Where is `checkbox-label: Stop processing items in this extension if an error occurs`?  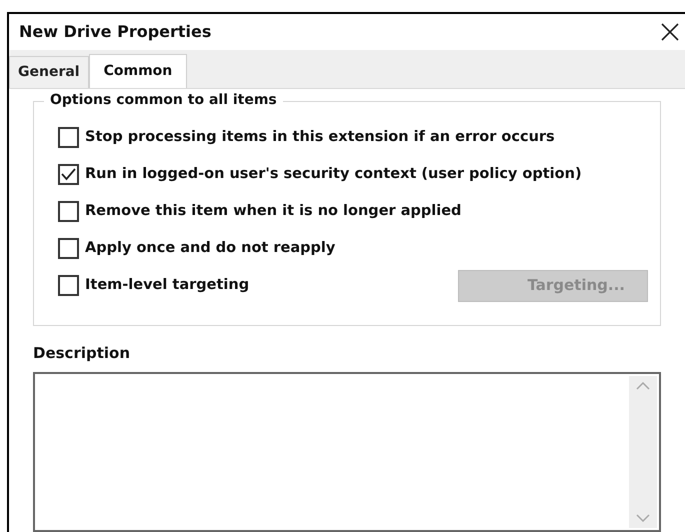 checkbox-label: Stop processing items in this extension if an error occurs is located at coordinates (320, 137).